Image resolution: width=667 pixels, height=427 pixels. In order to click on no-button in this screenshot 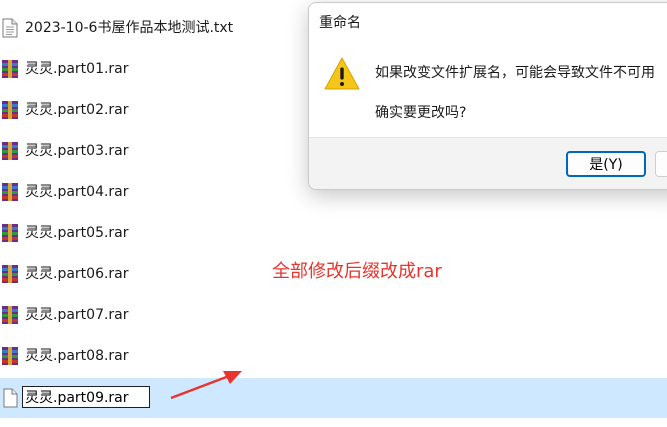, I will do `click(661, 164)`.